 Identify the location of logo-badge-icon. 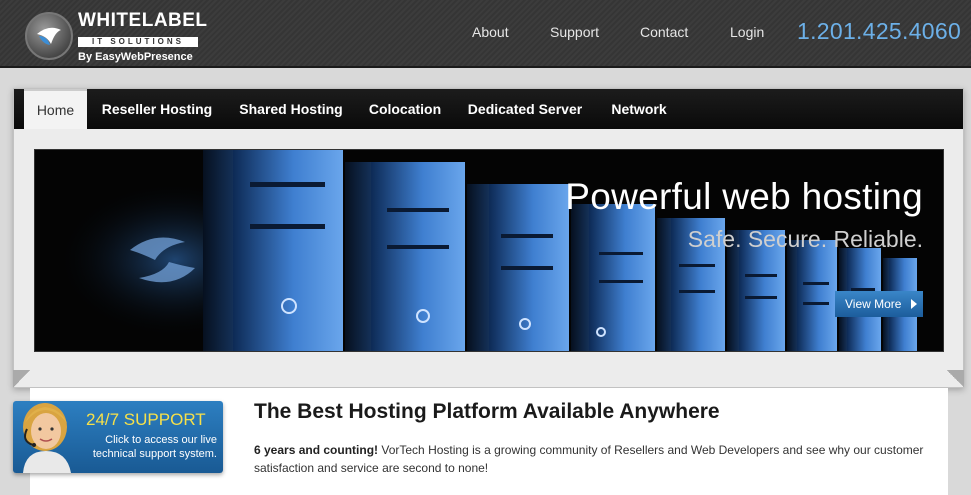
(49, 36).